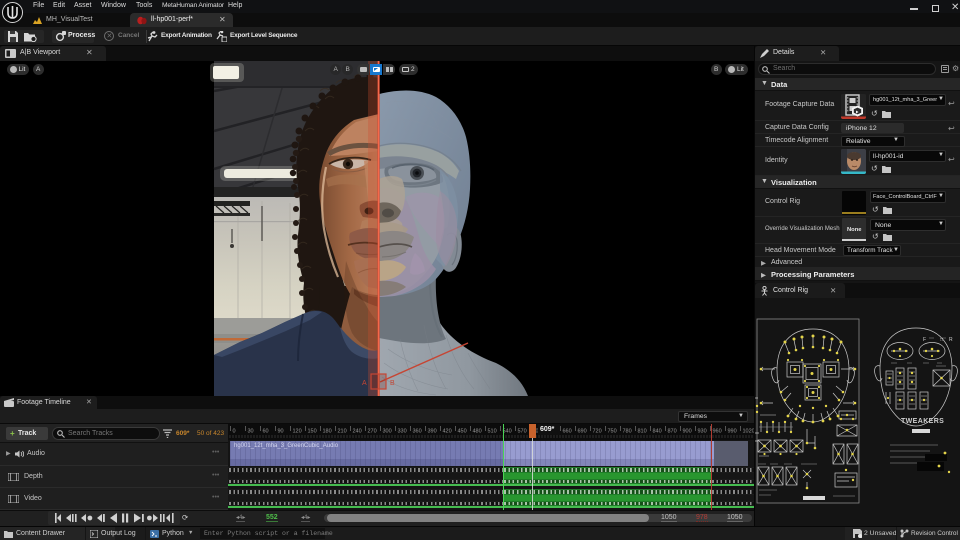 This screenshot has width=960, height=540. What do you see at coordinates (281, 432) in the screenshot?
I see `svg-text: 90` at bounding box center [281, 432].